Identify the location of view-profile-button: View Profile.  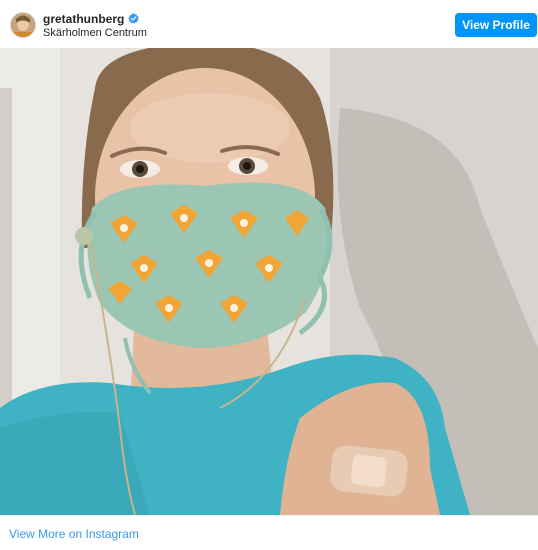
(496, 25).